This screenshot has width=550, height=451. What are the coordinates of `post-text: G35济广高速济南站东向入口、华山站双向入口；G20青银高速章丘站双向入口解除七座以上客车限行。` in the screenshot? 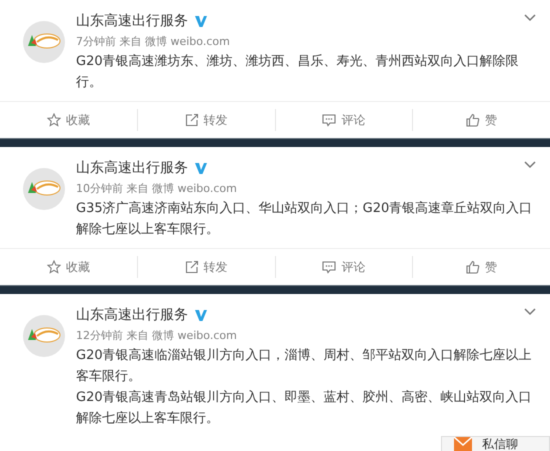 It's located at (305, 219).